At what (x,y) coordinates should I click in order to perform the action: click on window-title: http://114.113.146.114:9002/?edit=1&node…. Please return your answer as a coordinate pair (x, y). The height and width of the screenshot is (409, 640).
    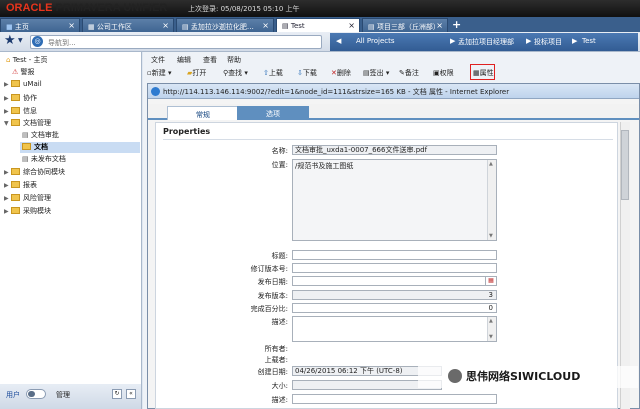
    Looking at the image, I should click on (336, 92).